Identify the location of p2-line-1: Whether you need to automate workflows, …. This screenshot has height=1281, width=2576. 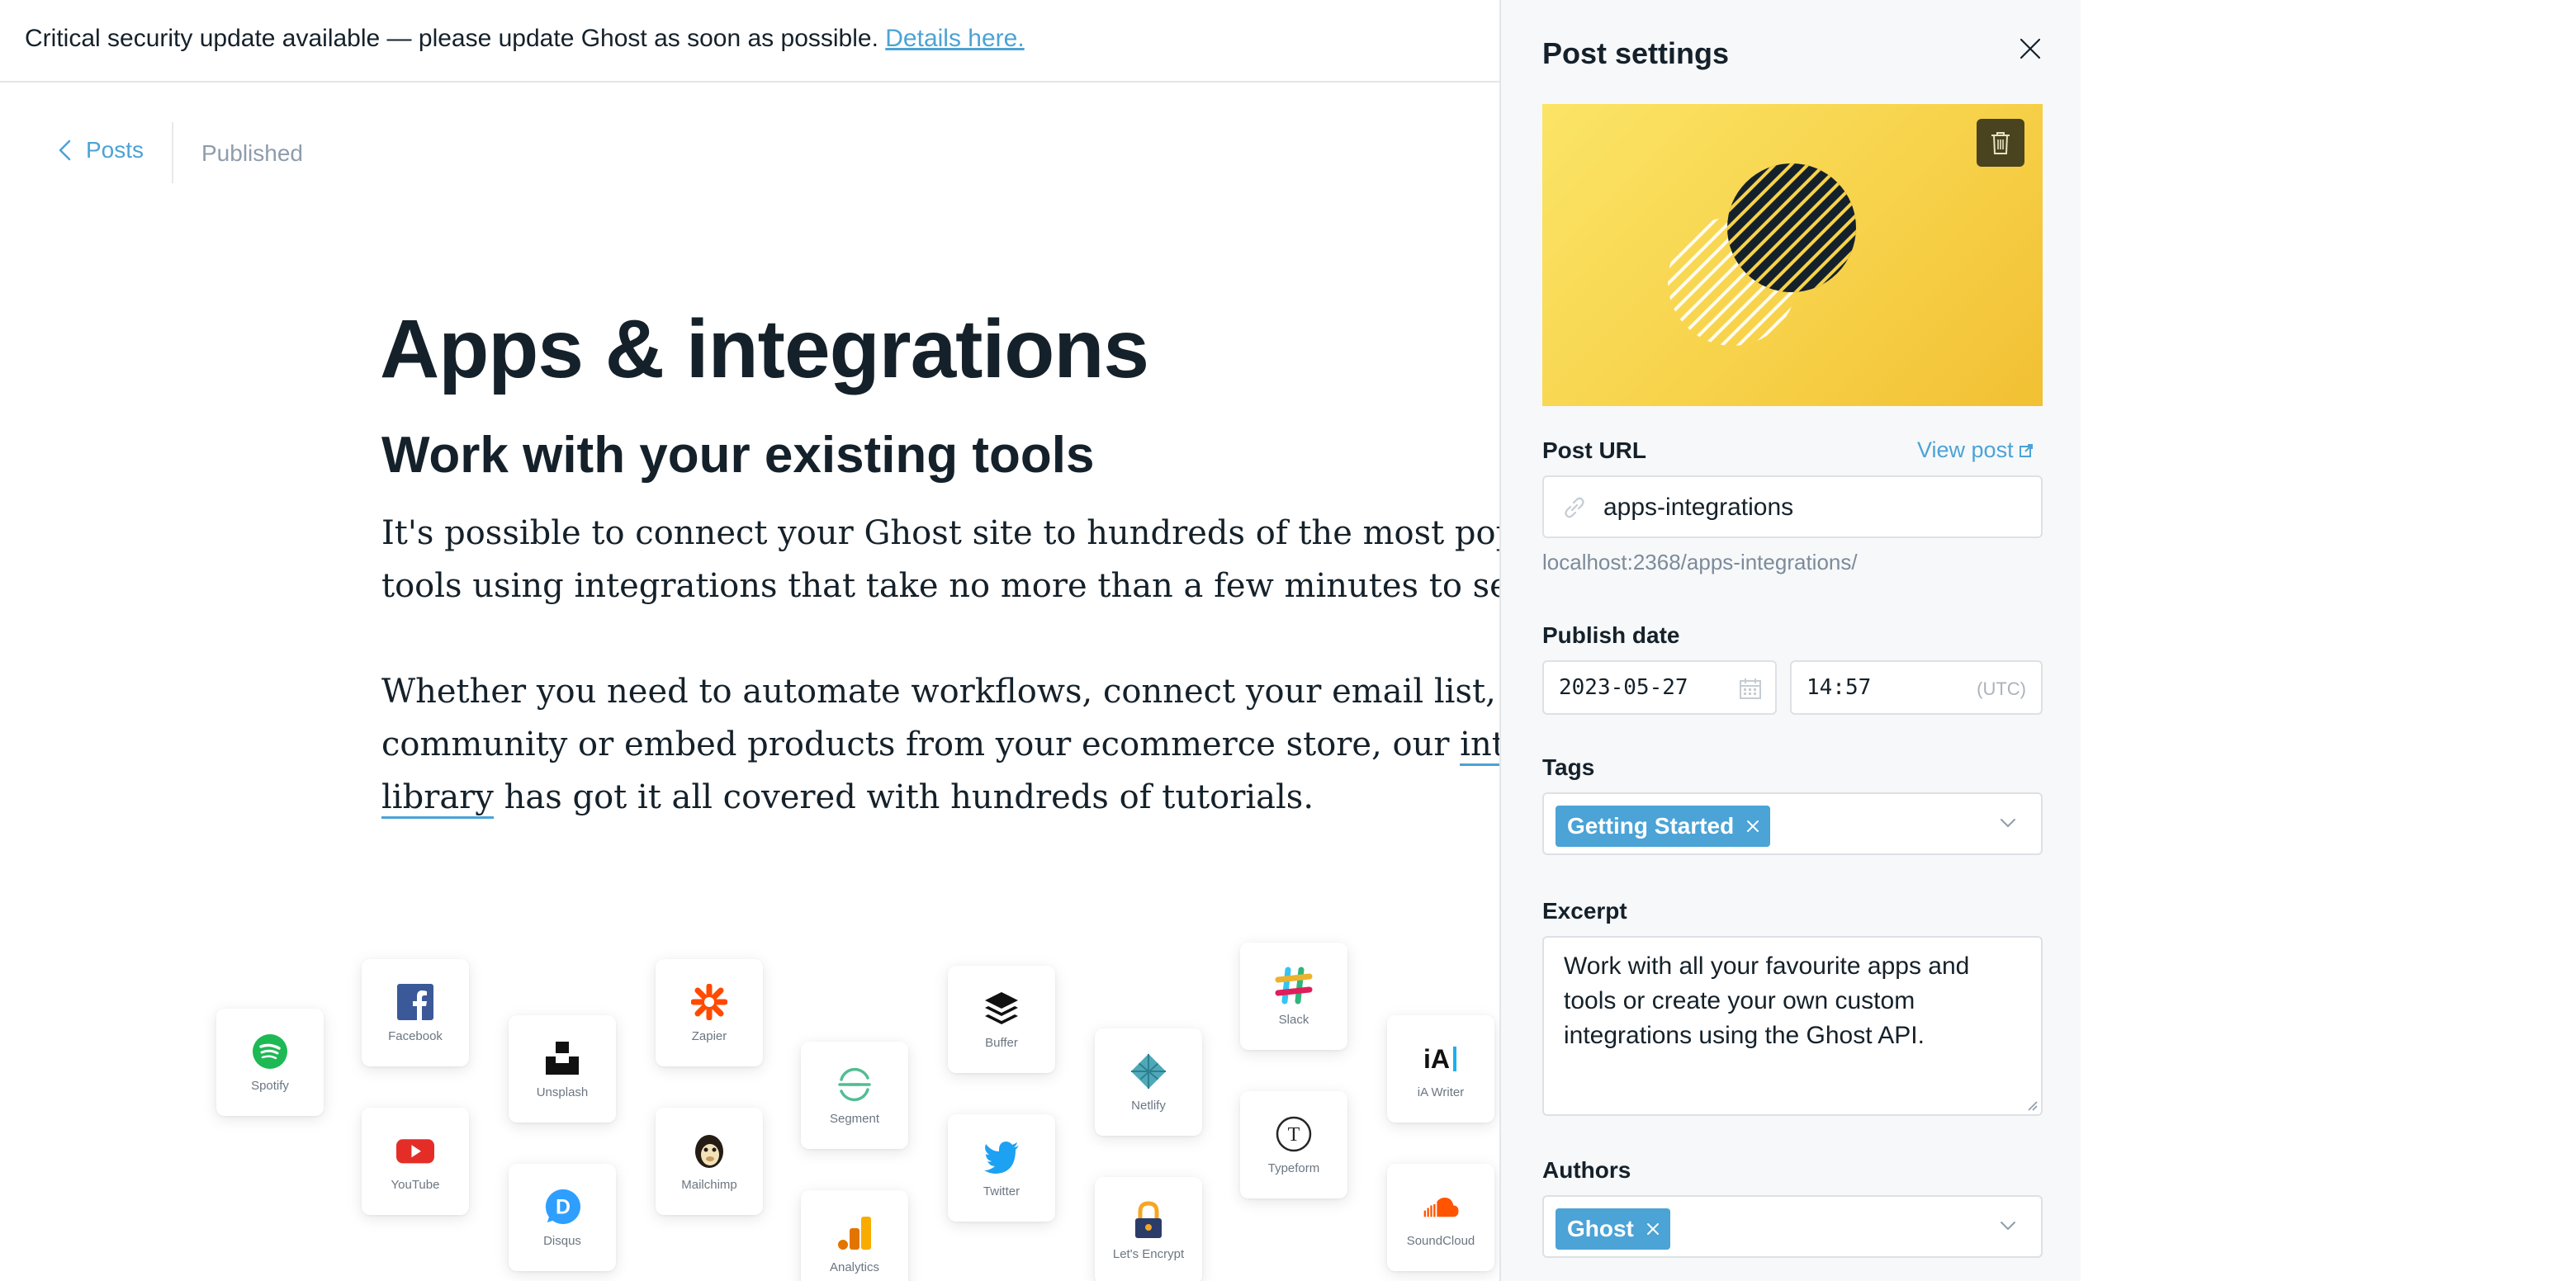
(940, 692).